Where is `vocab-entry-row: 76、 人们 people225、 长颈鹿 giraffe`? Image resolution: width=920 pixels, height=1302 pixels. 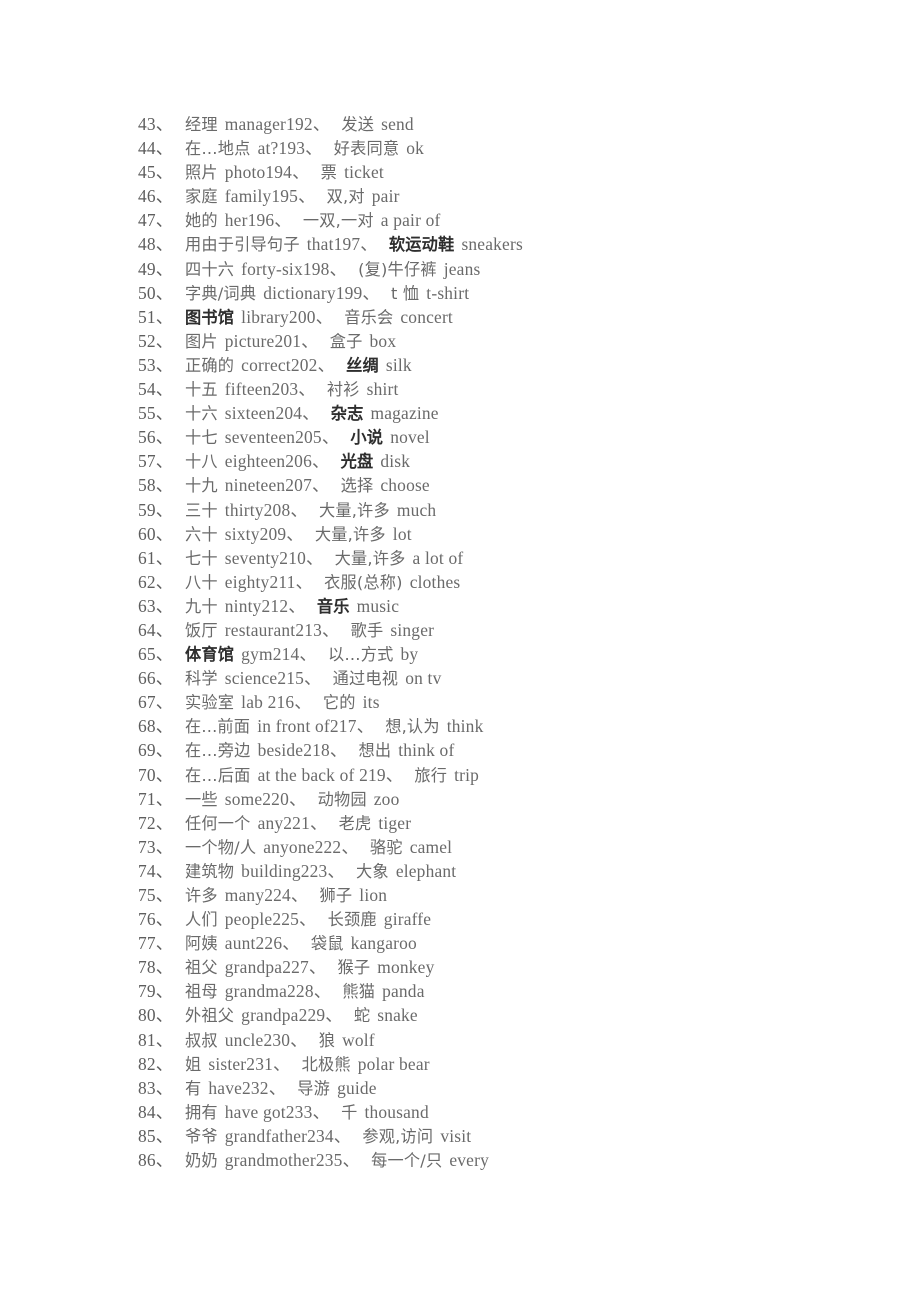 vocab-entry-row: 76、 人们 people225、 长颈鹿 giraffe is located at coordinates (508, 919).